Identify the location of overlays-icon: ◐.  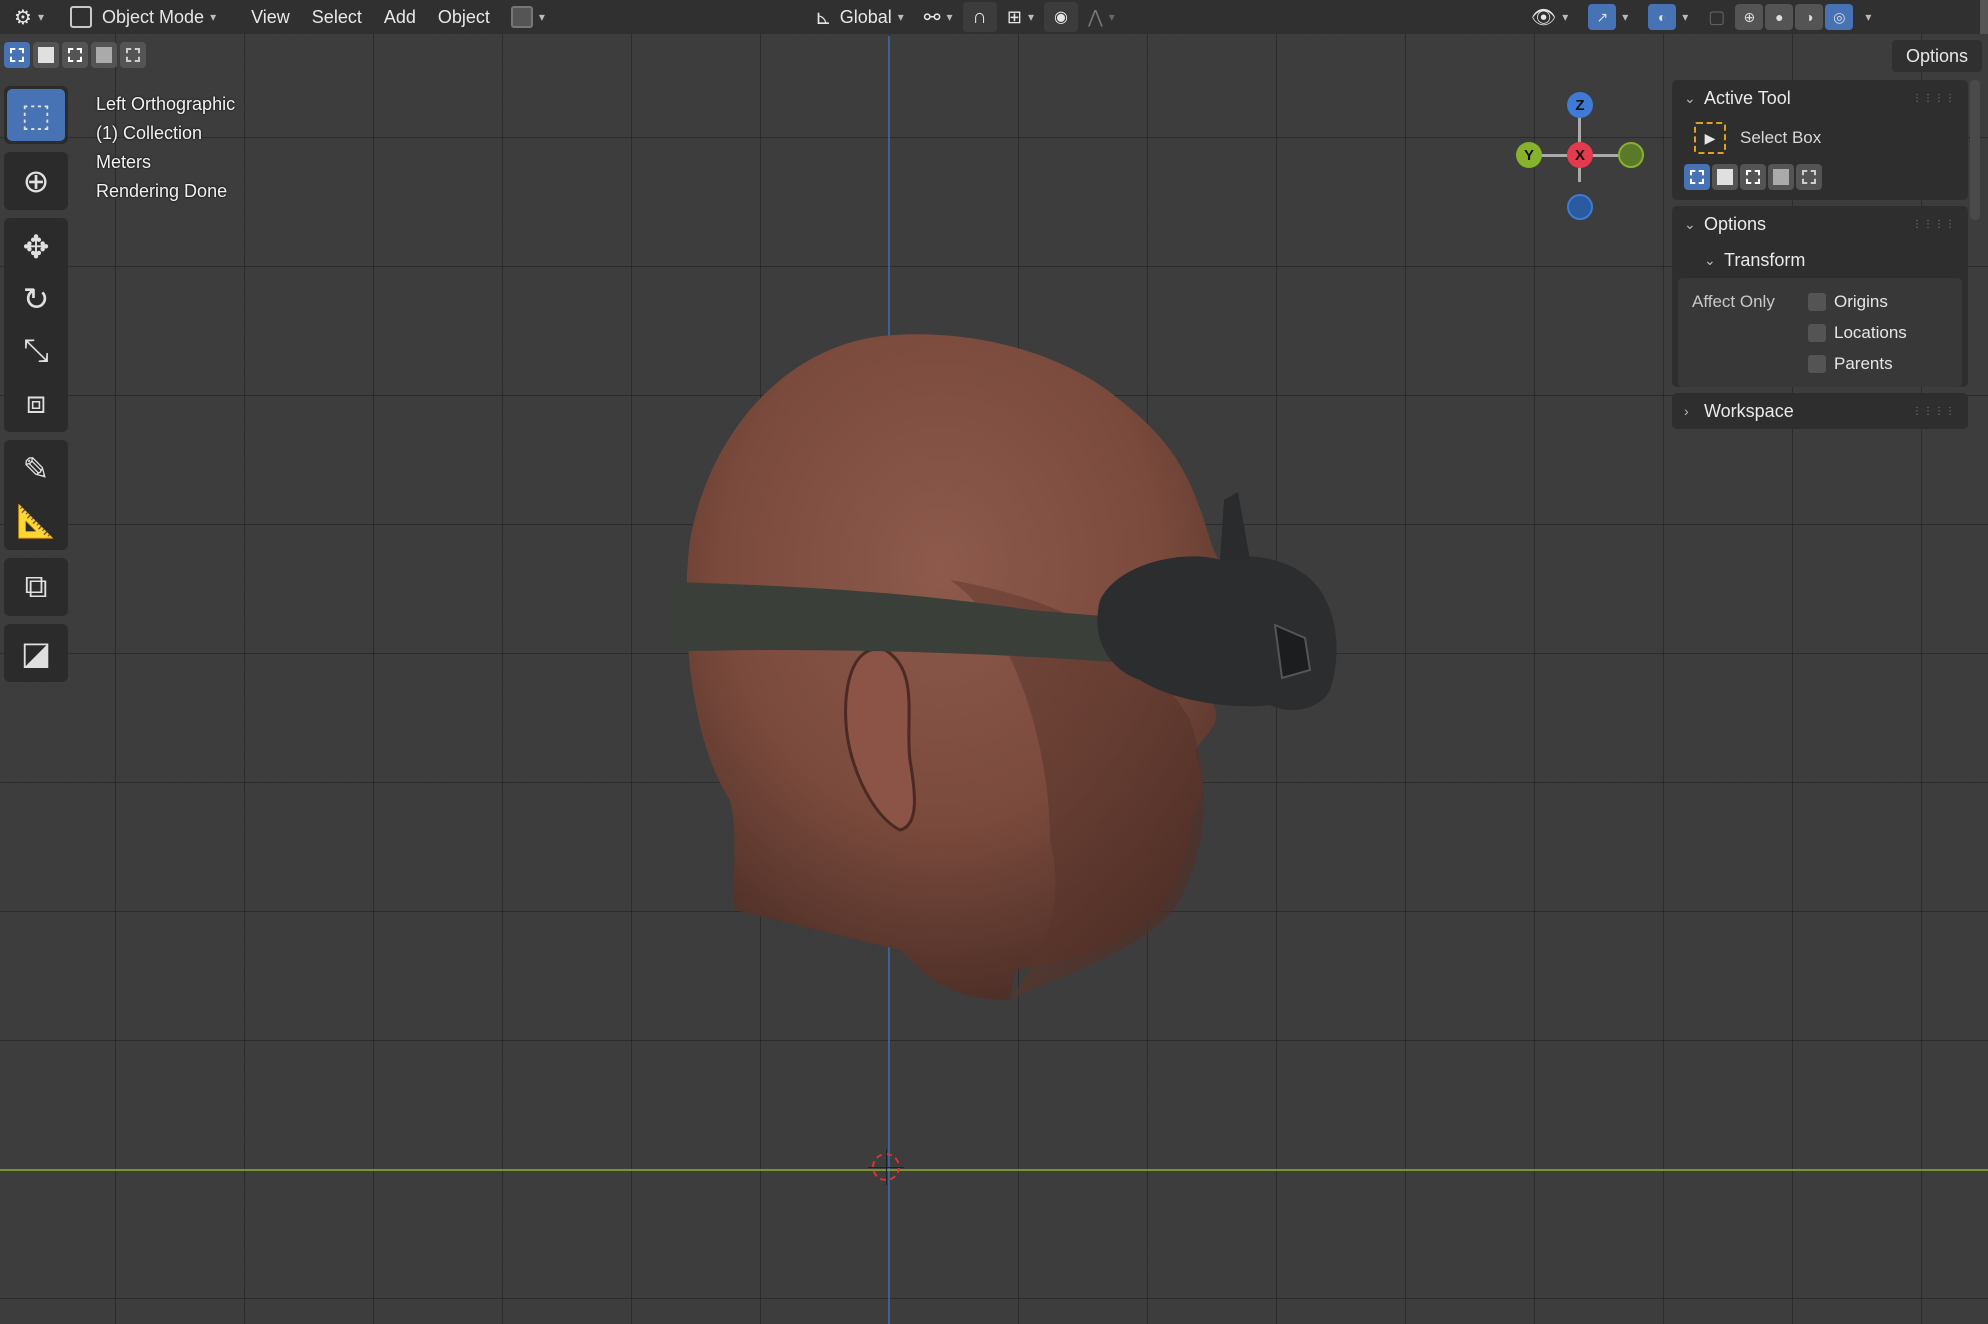
(1662, 17).